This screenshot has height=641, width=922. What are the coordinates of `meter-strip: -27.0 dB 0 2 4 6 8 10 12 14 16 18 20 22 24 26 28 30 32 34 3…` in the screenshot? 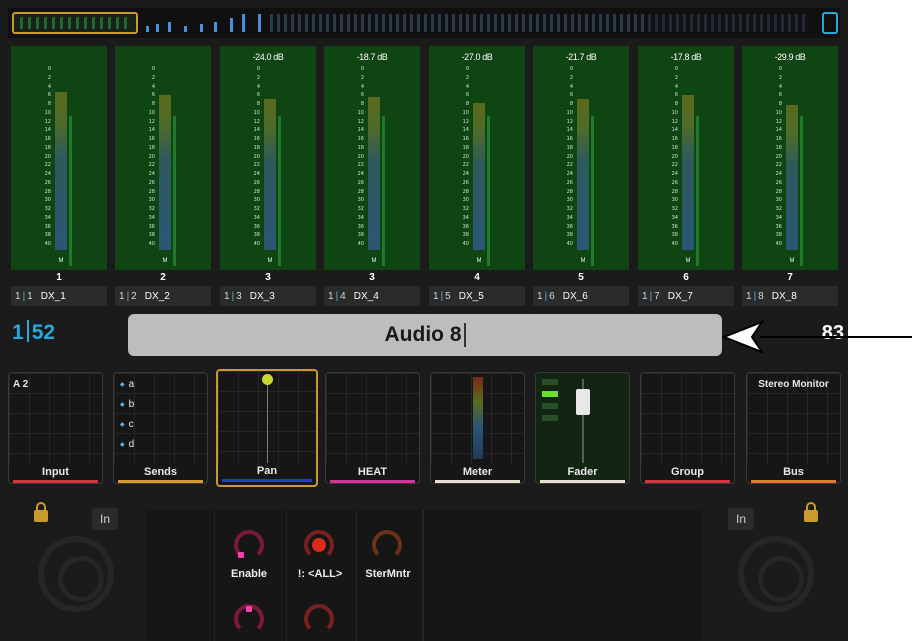 It's located at (477, 158).